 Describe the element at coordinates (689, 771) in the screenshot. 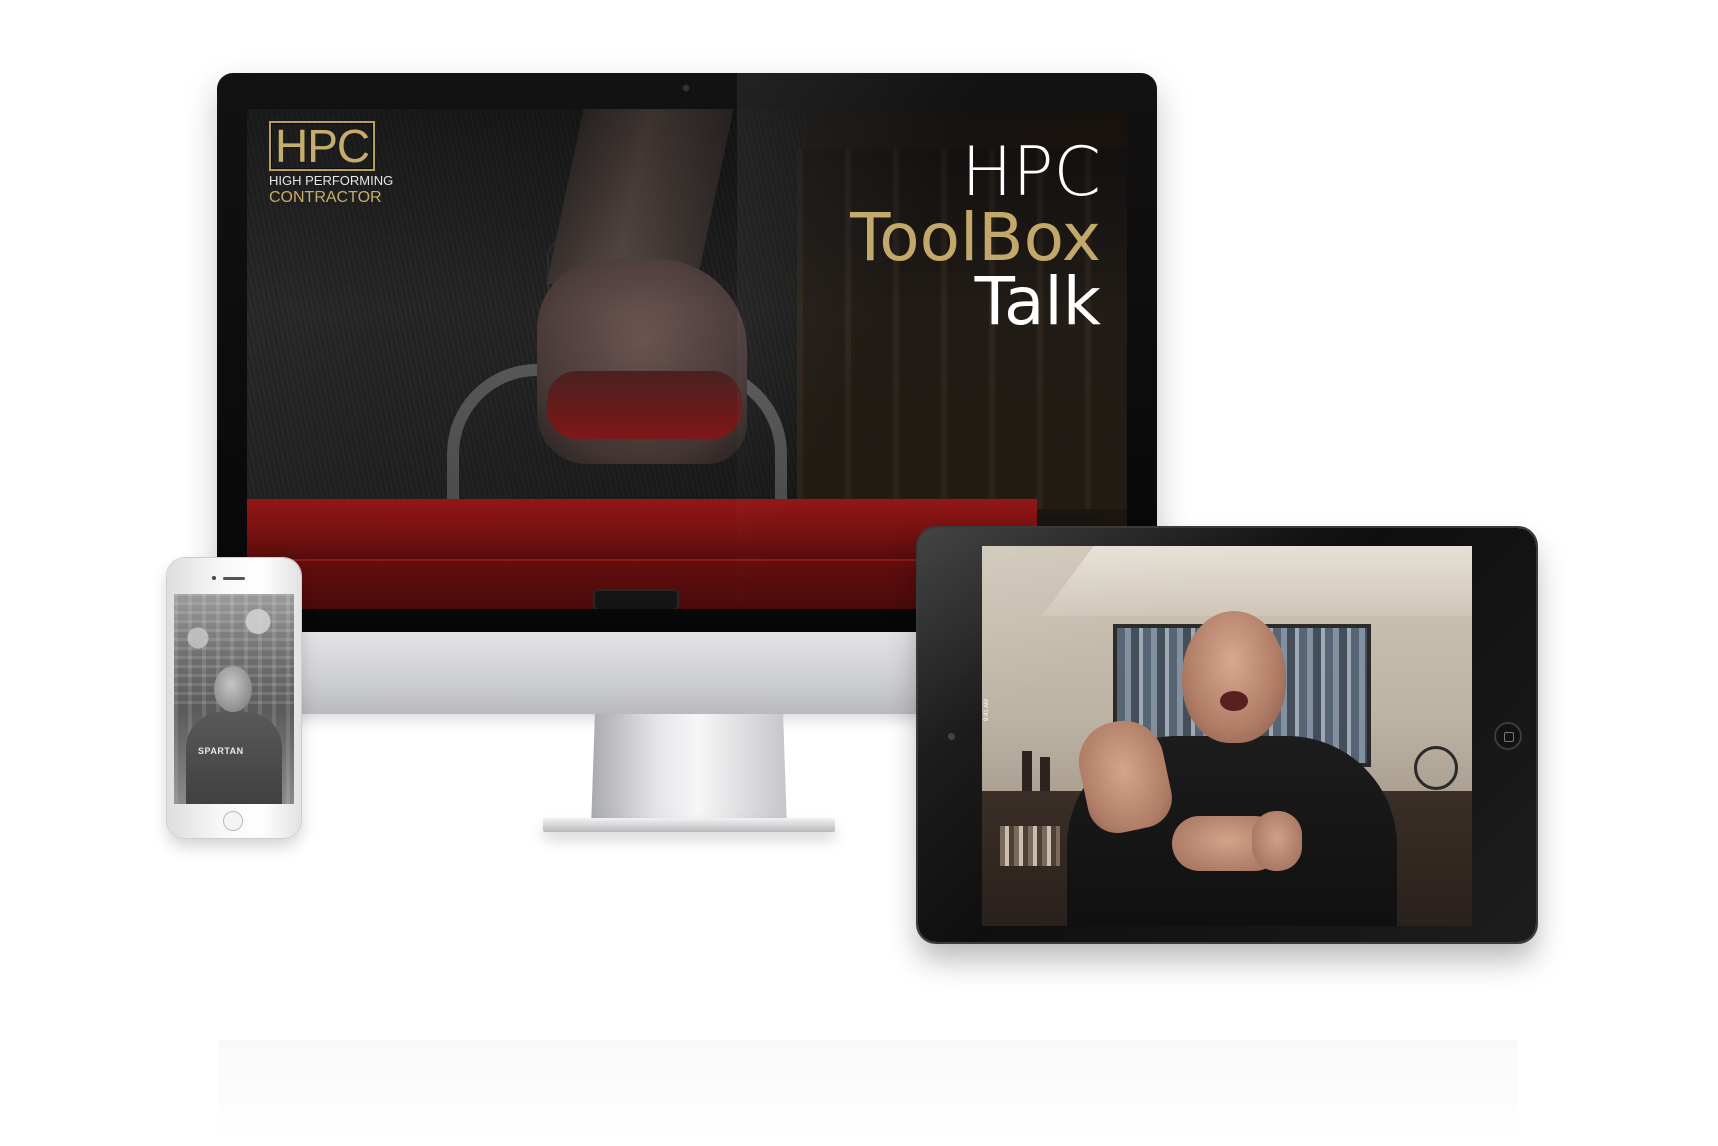

I see `imac-stand-neck` at that location.